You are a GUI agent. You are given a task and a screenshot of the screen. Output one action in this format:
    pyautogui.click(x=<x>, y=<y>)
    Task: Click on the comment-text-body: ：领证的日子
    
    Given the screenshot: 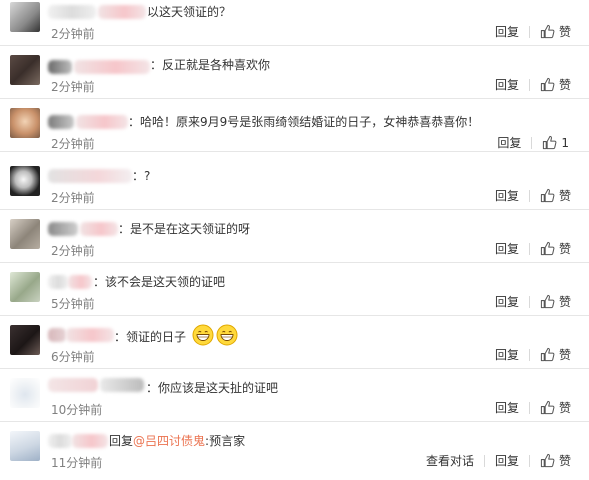 What is the action you would take?
    pyautogui.click(x=150, y=337)
    